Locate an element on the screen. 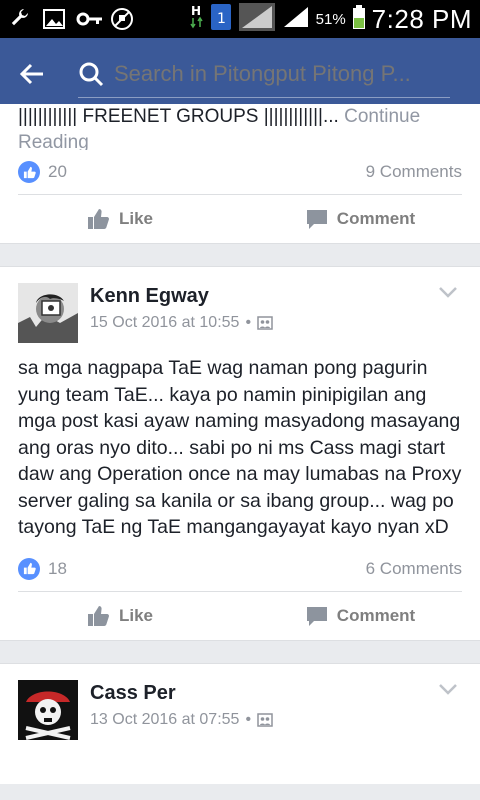  key-icon is located at coordinates (89, 19).